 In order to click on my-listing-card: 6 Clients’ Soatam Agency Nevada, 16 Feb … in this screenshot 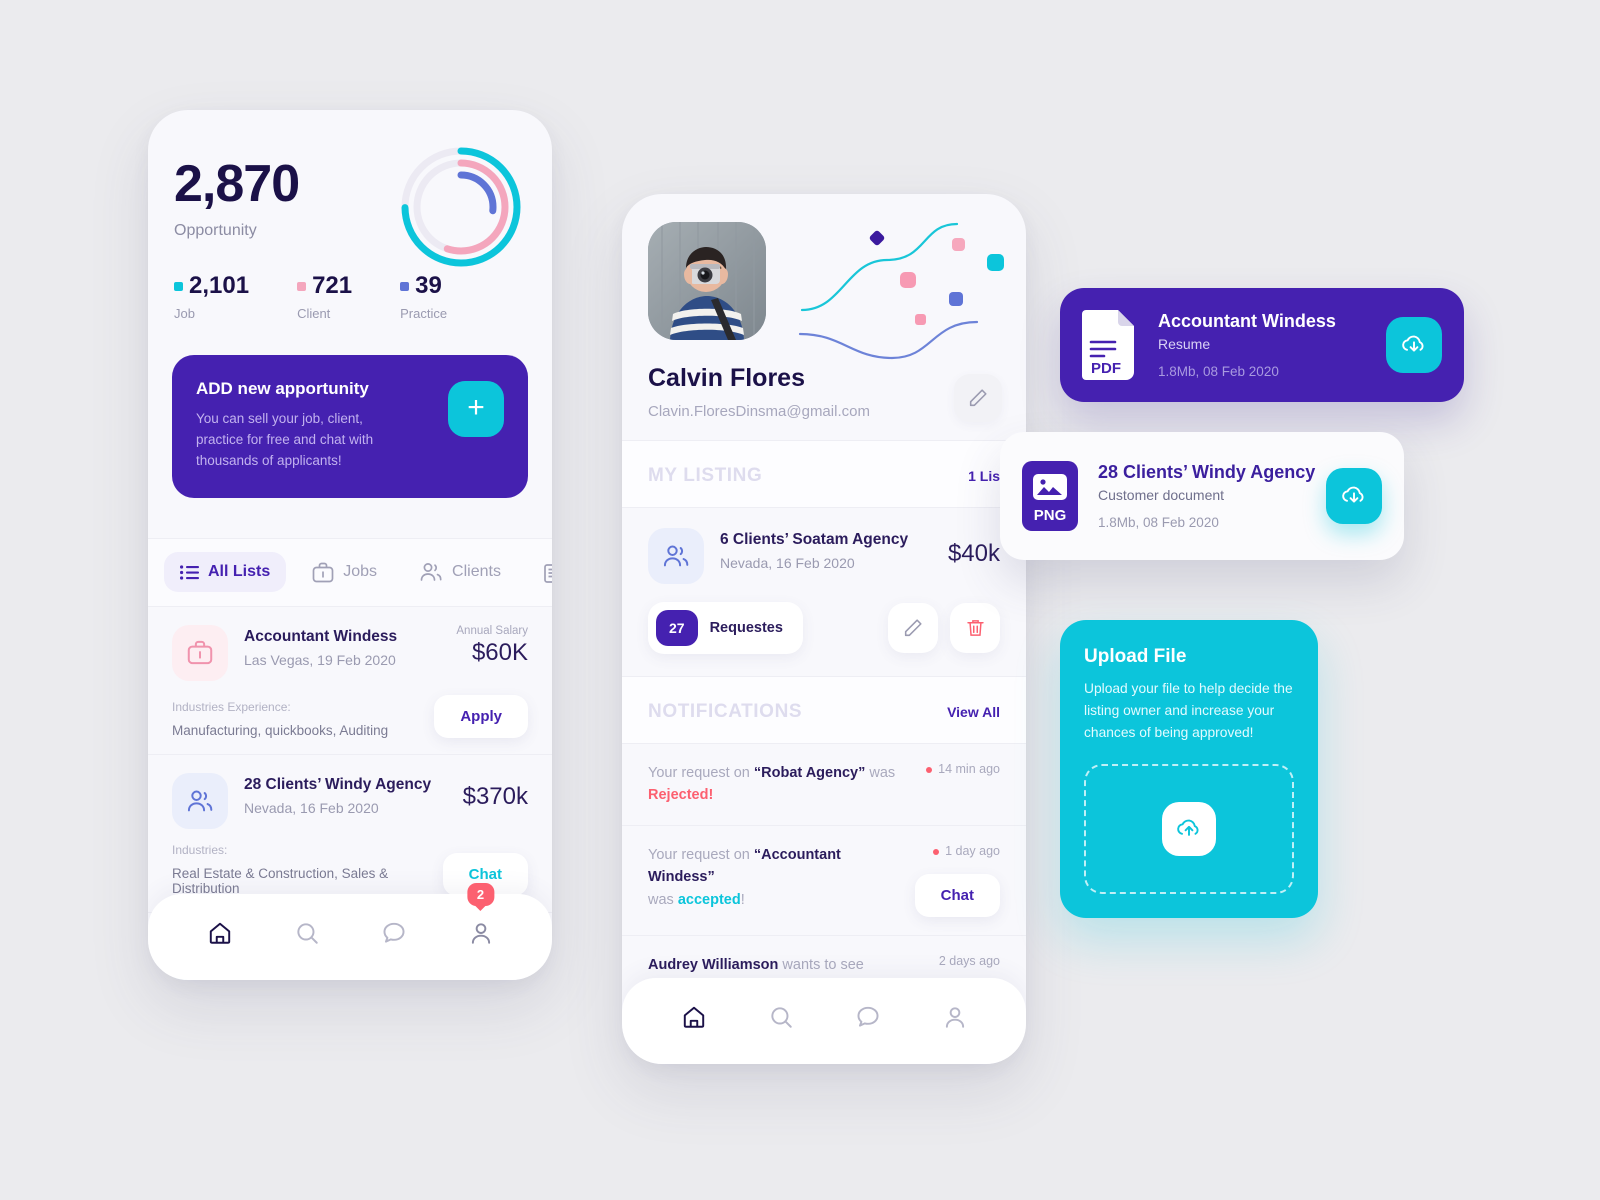, I will do `click(824, 591)`.